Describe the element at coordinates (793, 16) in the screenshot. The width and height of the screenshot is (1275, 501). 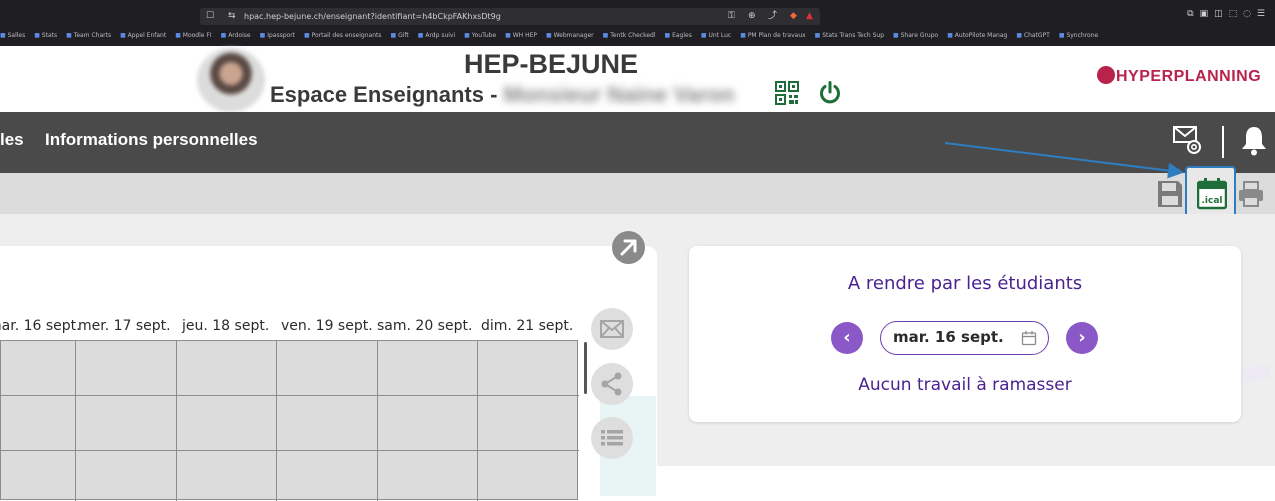
I see `brave-shield-icon: ◆` at that location.